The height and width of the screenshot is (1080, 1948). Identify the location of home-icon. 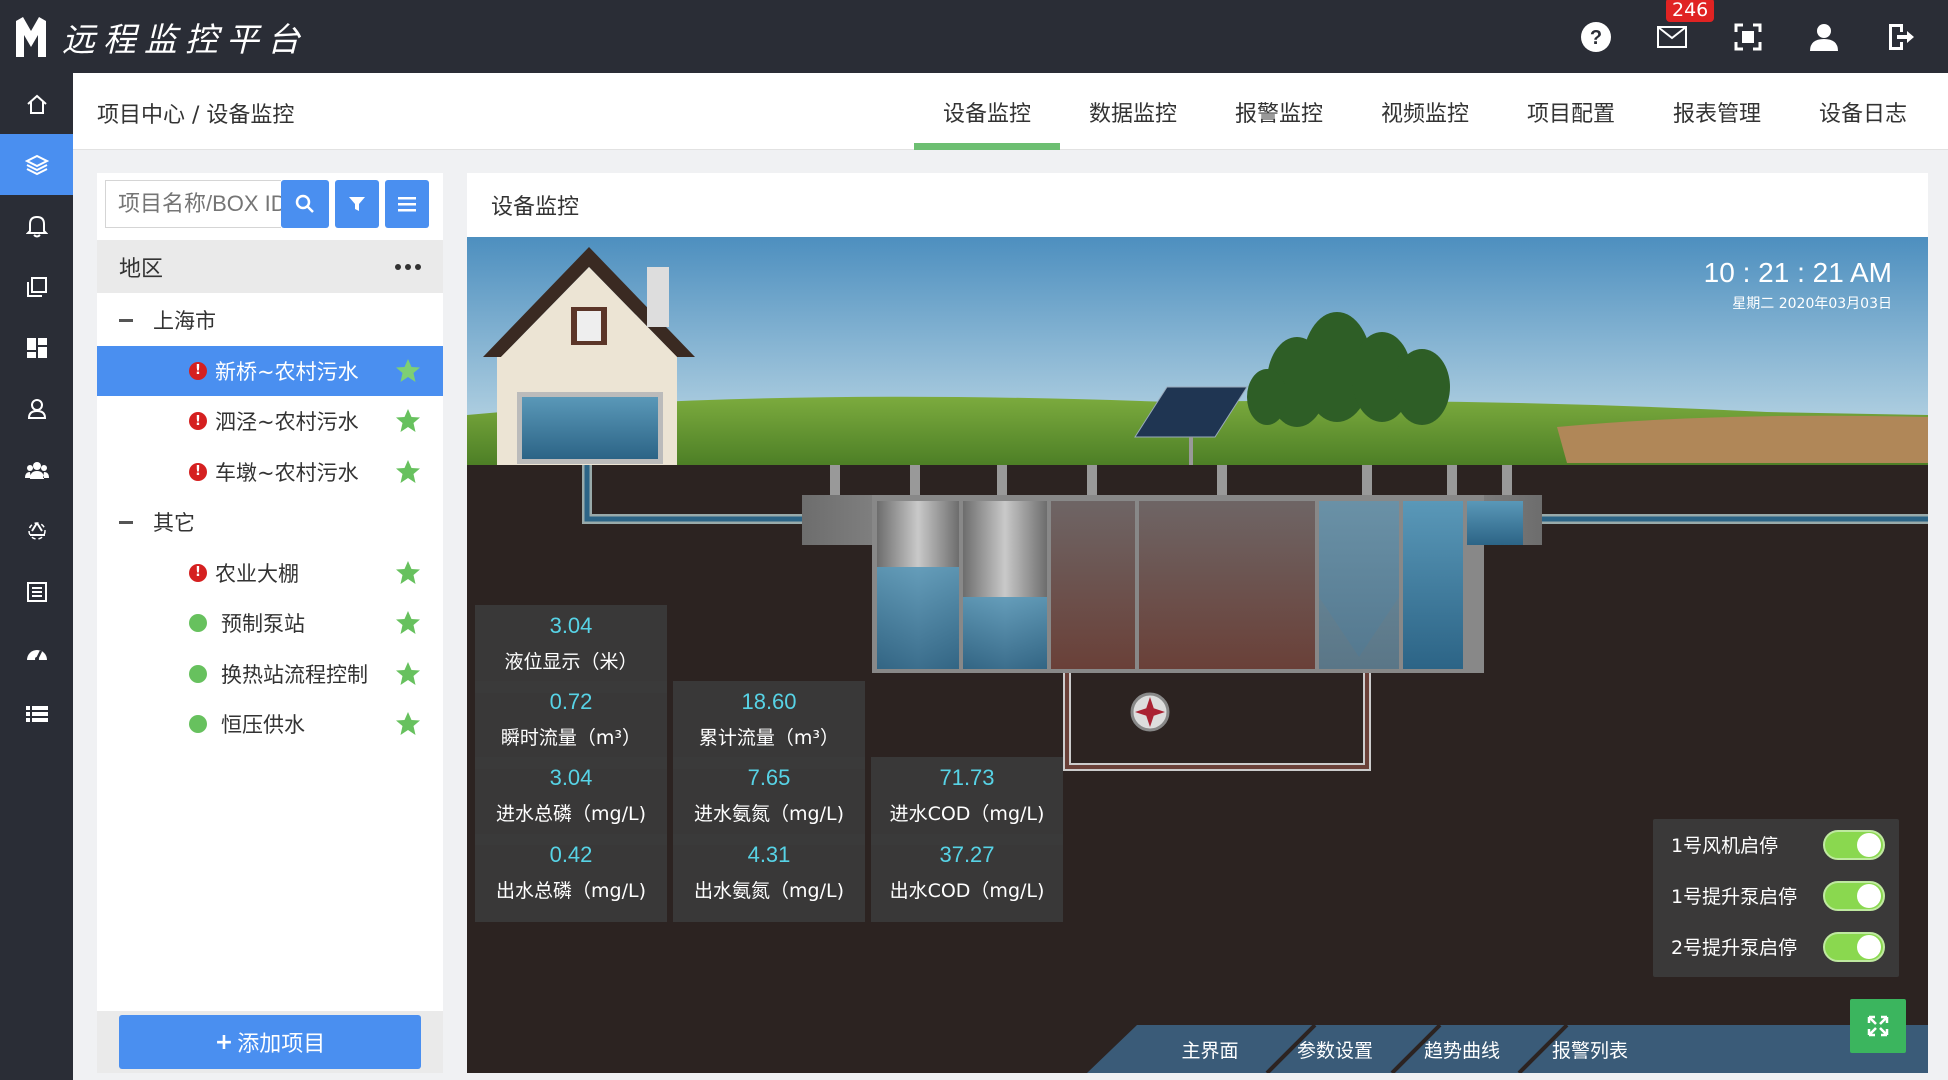
(36, 103).